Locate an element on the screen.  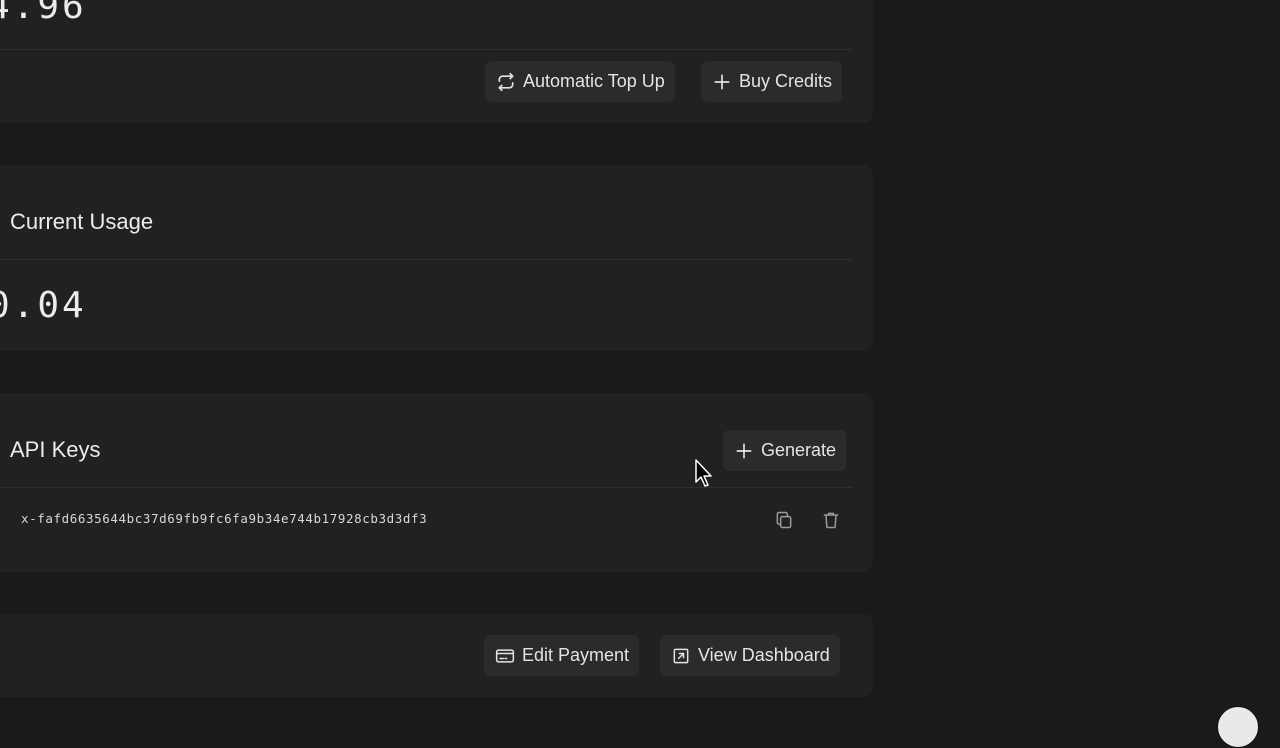
help-chat-bubble is located at coordinates (1238, 727).